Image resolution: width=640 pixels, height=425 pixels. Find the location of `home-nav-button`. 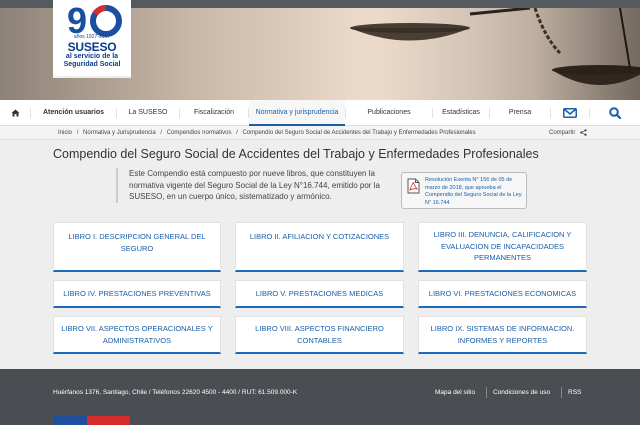

home-nav-button is located at coordinates (15, 113).